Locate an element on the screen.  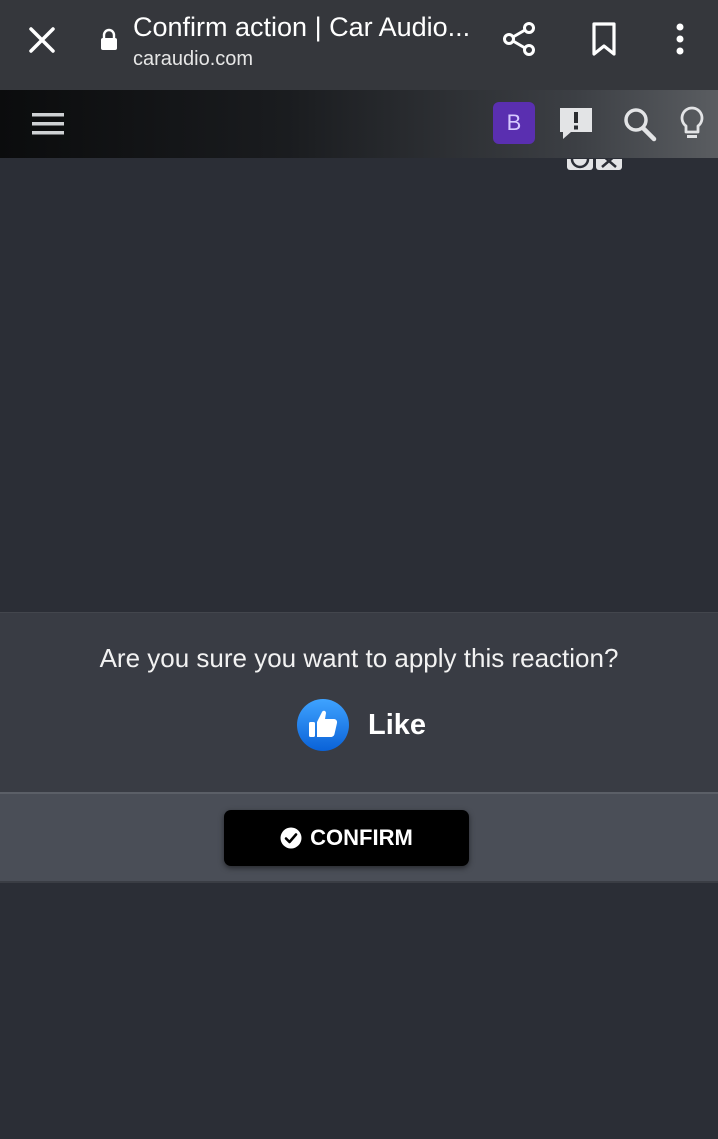
avatar: B is located at coordinates (514, 123).